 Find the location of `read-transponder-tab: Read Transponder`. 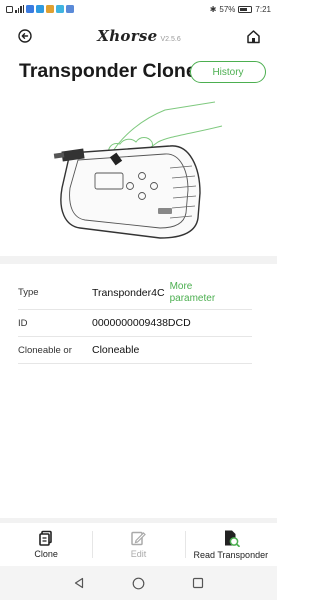

read-transponder-tab: Read Transponder is located at coordinates (230, 544).